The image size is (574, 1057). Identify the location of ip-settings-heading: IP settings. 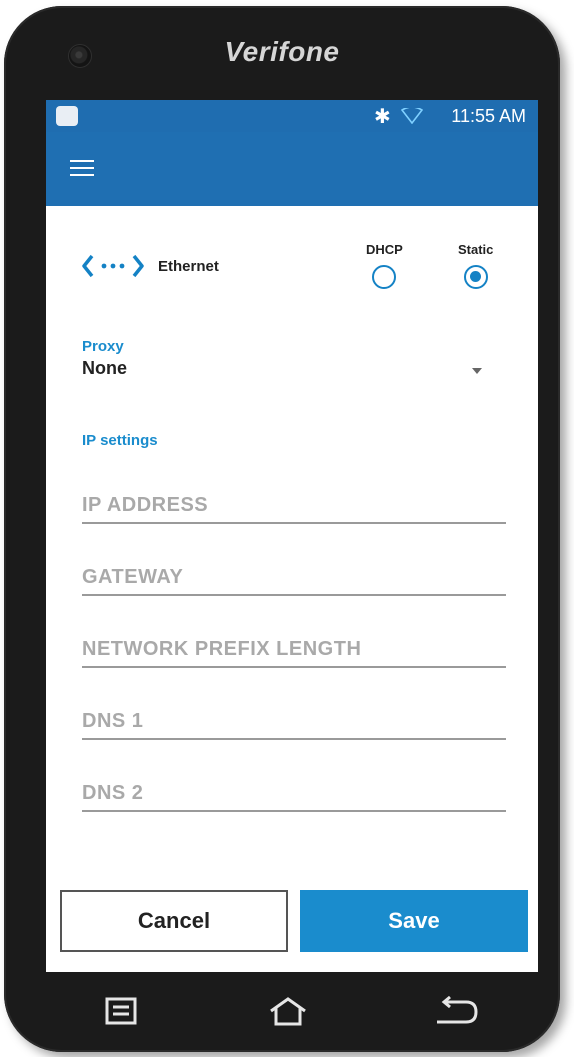
(120, 440).